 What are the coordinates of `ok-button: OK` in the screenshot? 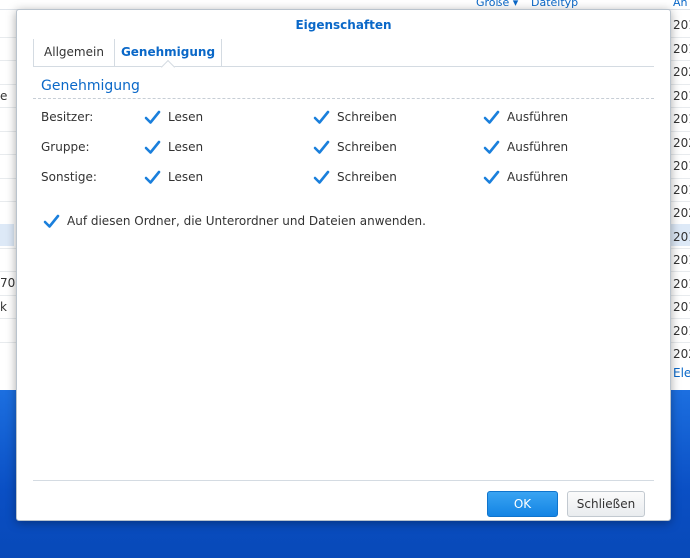 It's located at (522, 504).